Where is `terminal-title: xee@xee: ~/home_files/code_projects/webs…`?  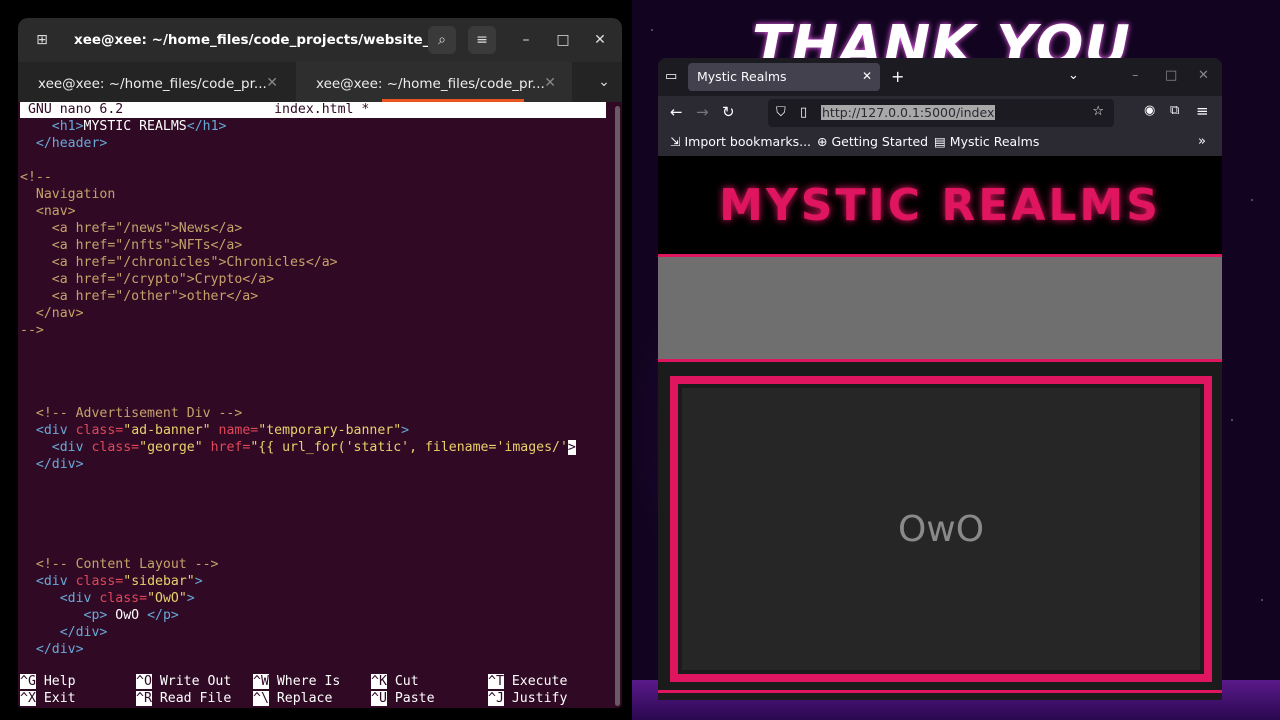
terminal-title: xee@xee: ~/home_files/code_projects/webs… is located at coordinates (259, 40).